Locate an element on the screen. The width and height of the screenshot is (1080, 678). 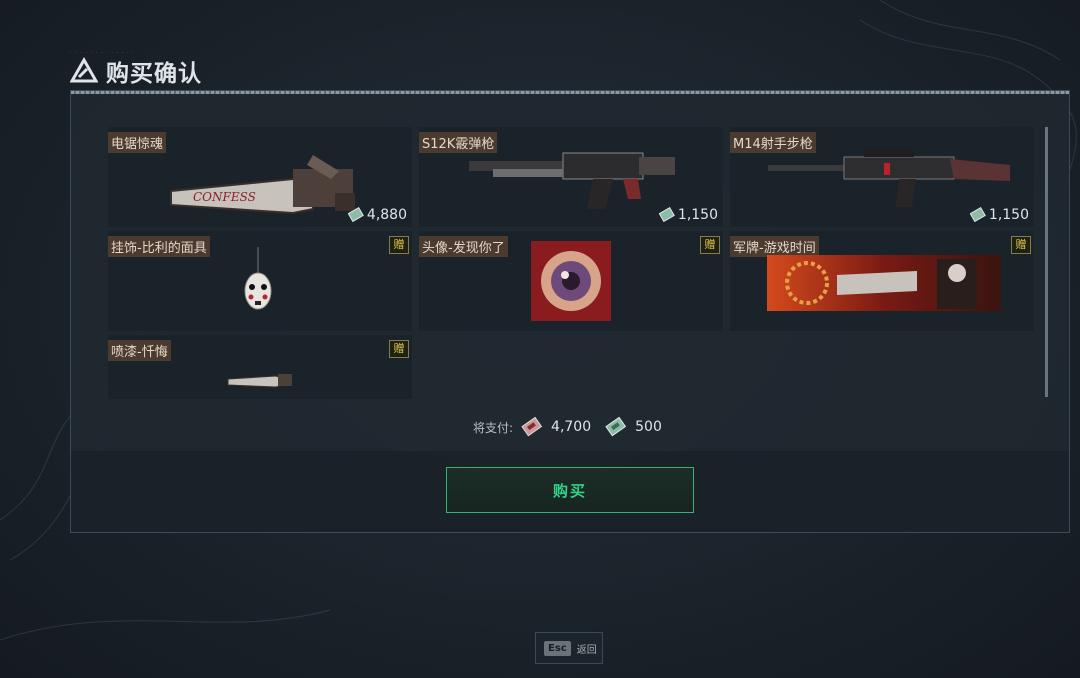
esc-back-button: Esc 返回 is located at coordinates (569, 648).